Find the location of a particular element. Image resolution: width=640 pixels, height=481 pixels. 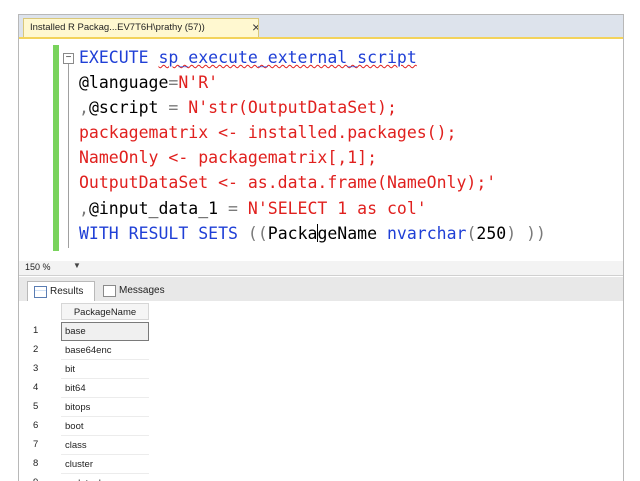

code-token: N'str(OutputDataSet); is located at coordinates (292, 108).